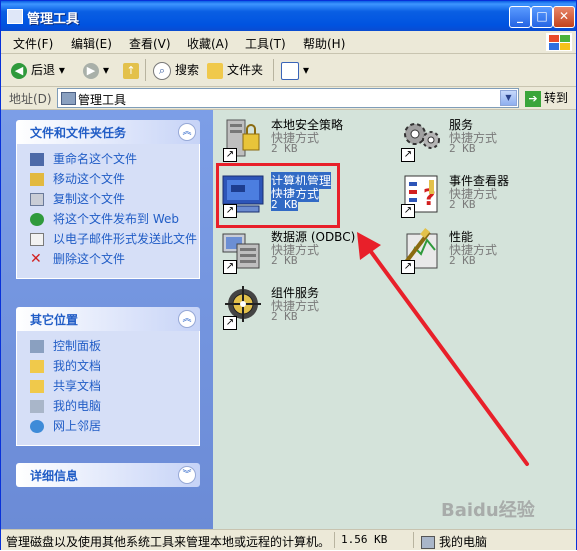  What do you see at coordinates (463, 542) in the screenshot?
I see `status-location-label: 我的电脑` at bounding box center [463, 542].